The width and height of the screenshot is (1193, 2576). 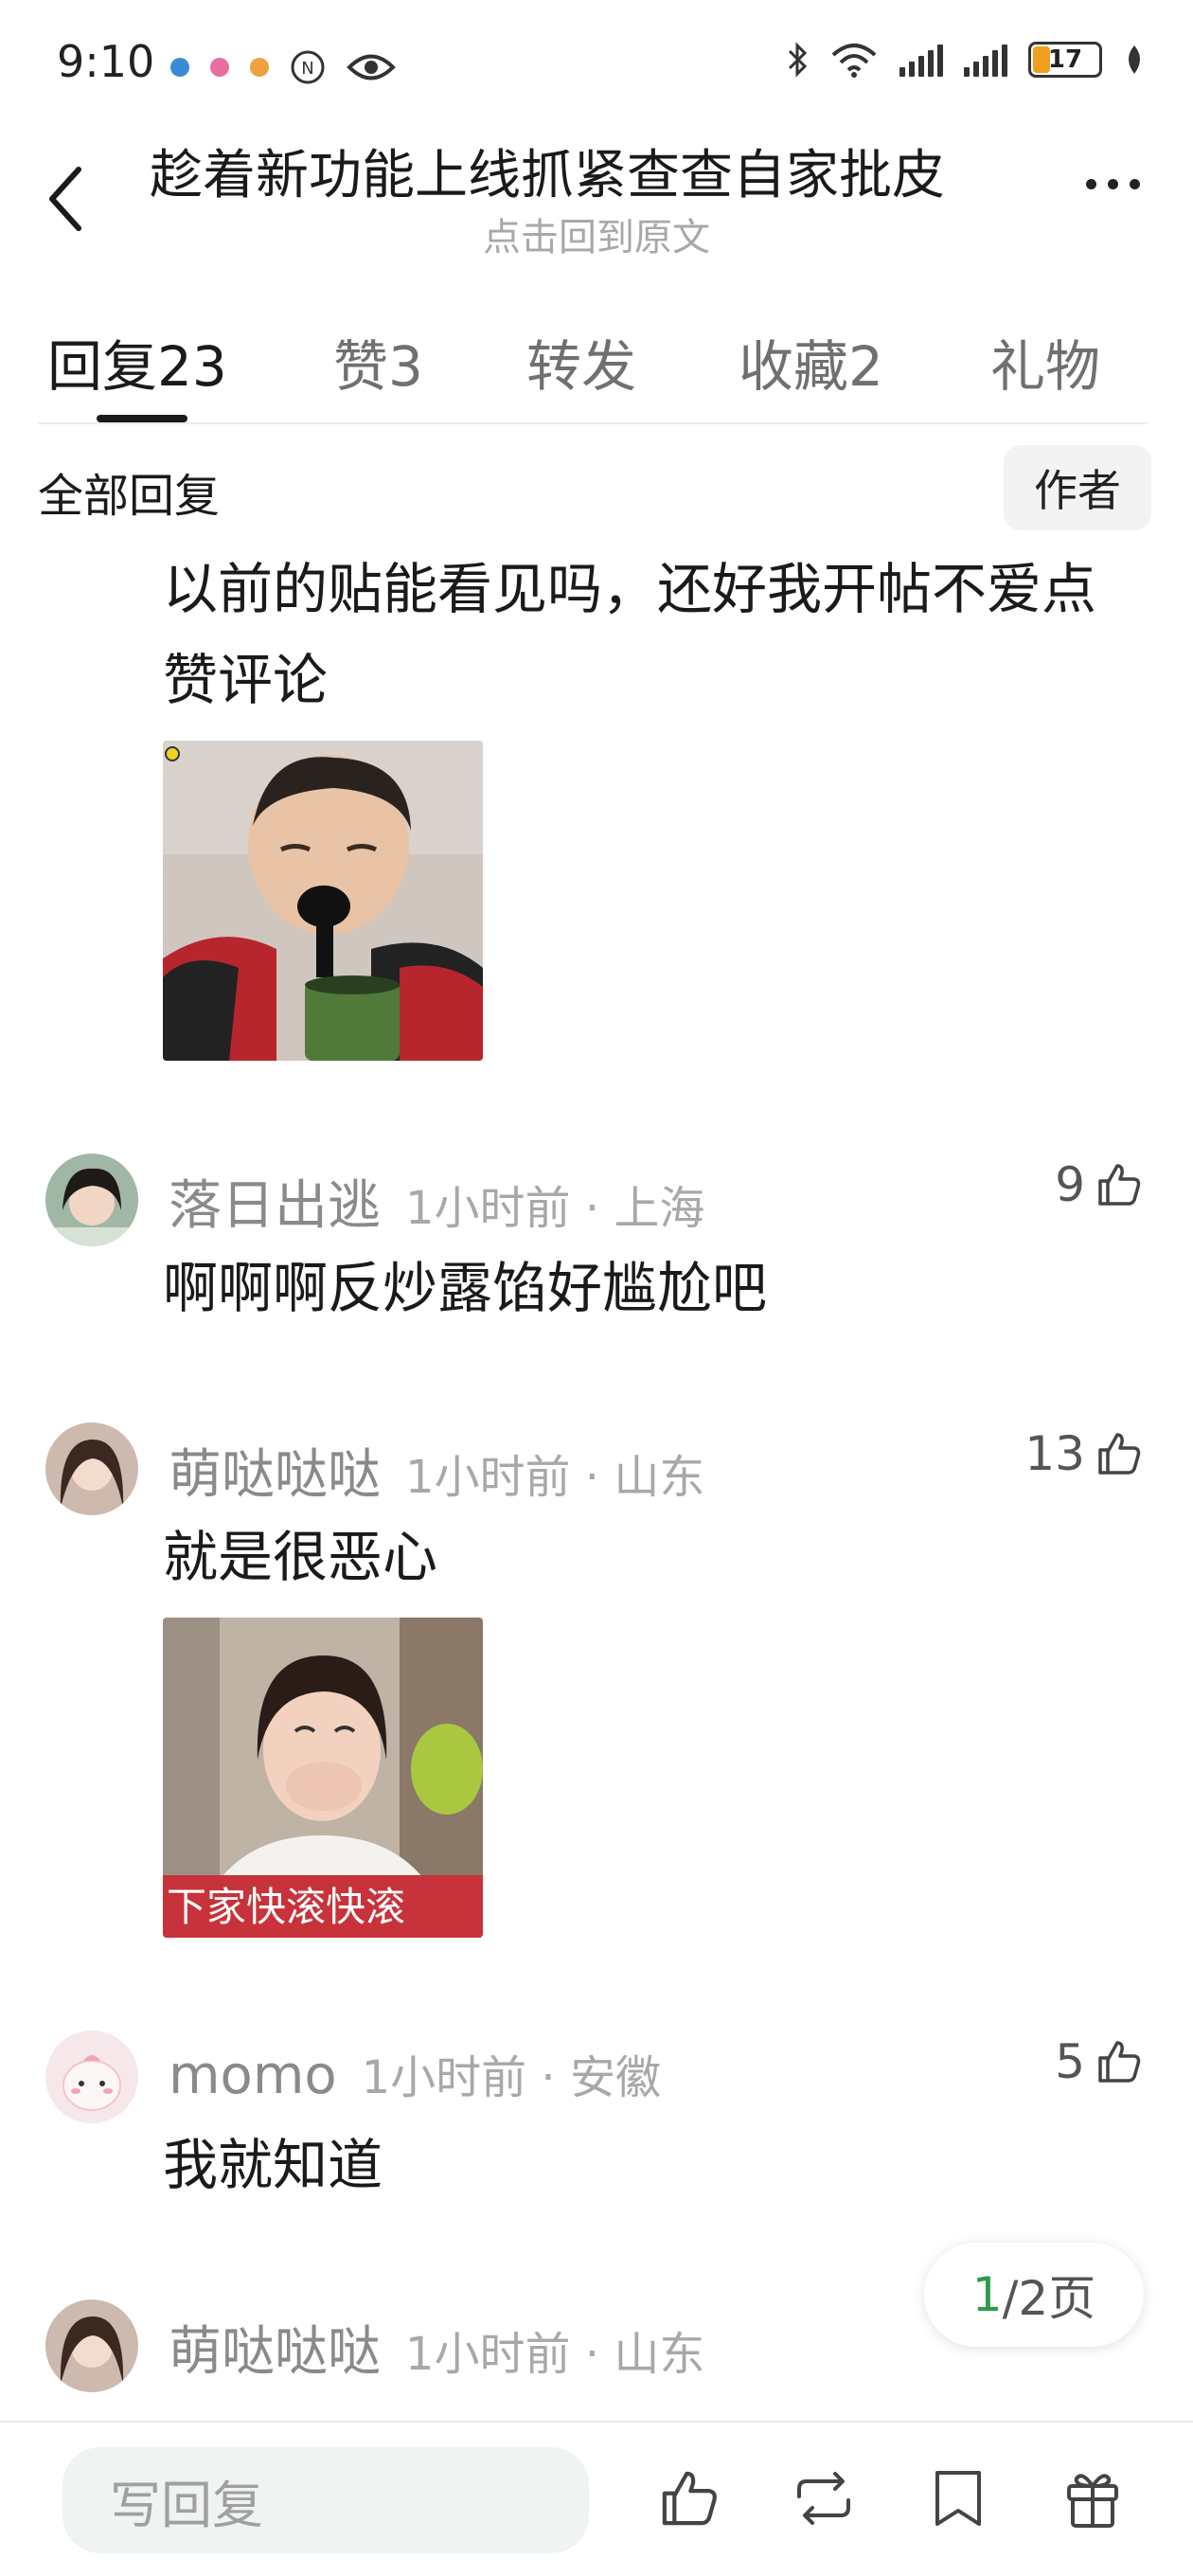 I want to click on interaction-tabs: 回复23 赞3 转发 收藏2 礼物, so click(x=596, y=364).